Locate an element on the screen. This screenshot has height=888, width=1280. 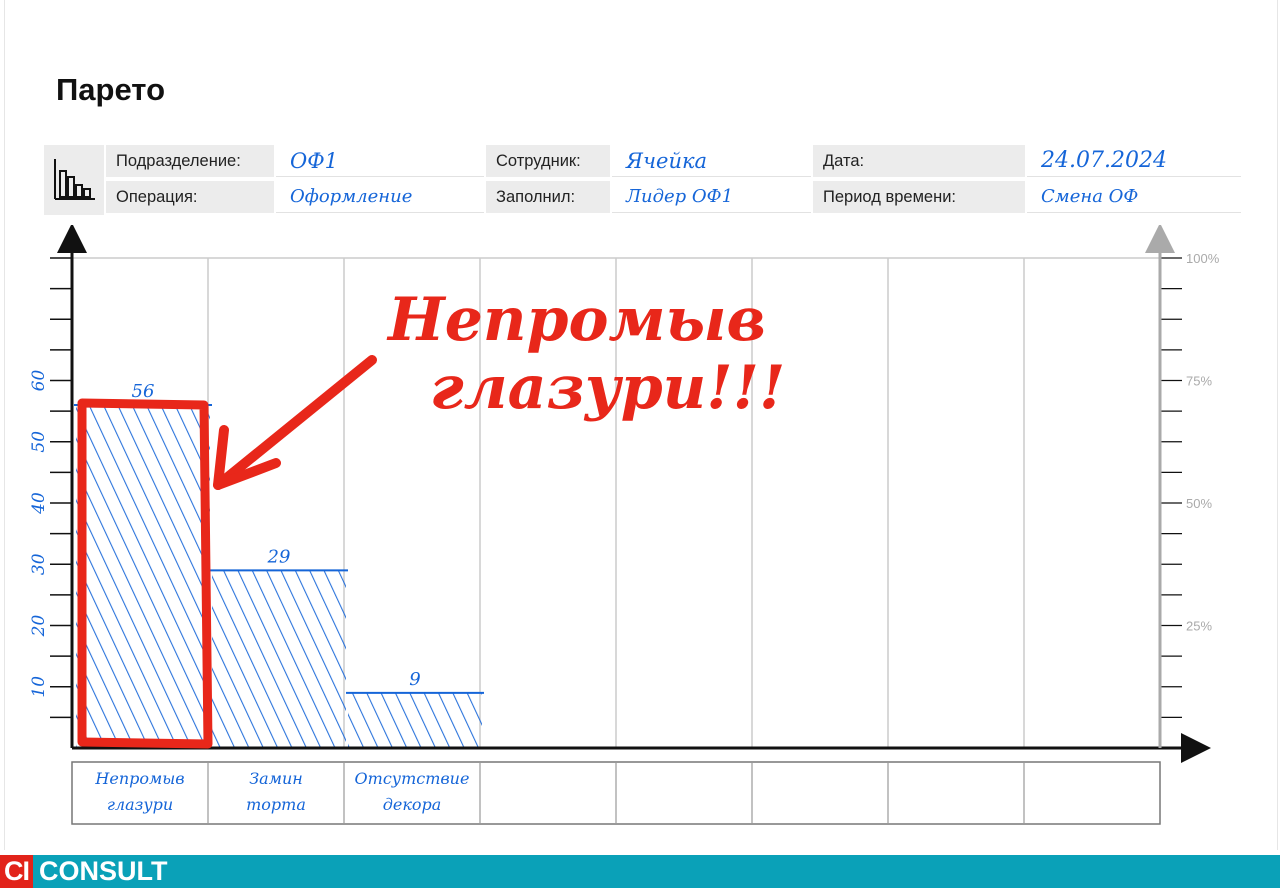
y-tick-label: 10 is located at coordinates (39, 687).